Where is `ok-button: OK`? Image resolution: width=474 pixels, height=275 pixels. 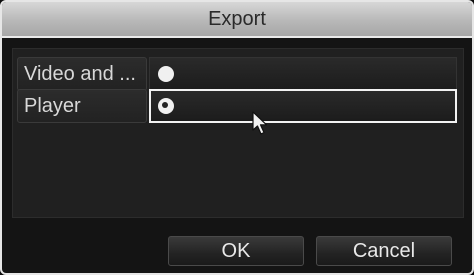 ok-button: OK is located at coordinates (236, 251).